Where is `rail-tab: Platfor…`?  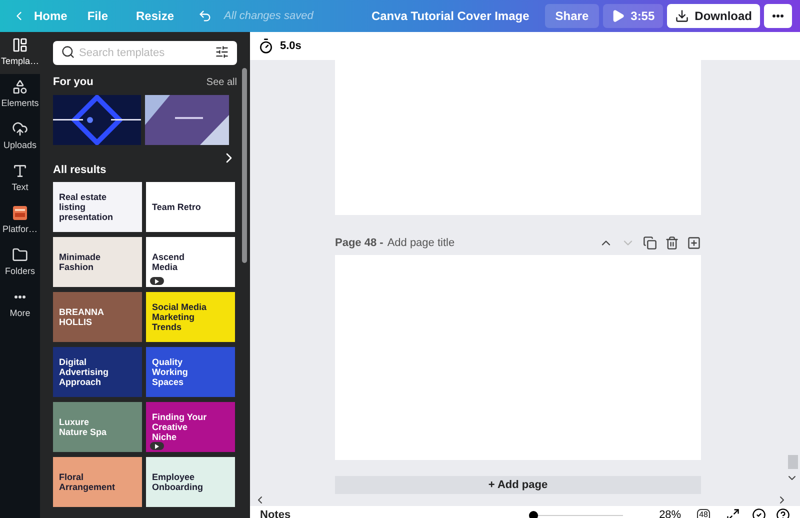
rail-tab: Platfor… is located at coordinates (20, 221).